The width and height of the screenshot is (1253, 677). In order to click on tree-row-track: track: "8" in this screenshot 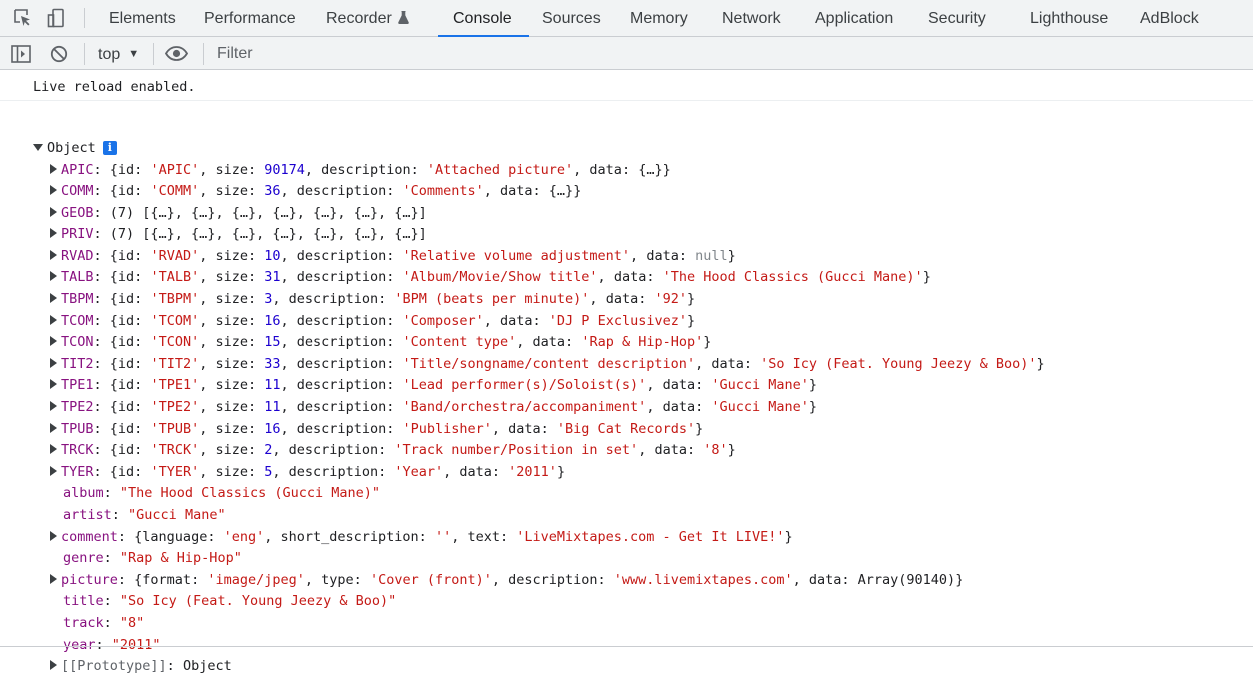, I will do `click(103, 623)`.